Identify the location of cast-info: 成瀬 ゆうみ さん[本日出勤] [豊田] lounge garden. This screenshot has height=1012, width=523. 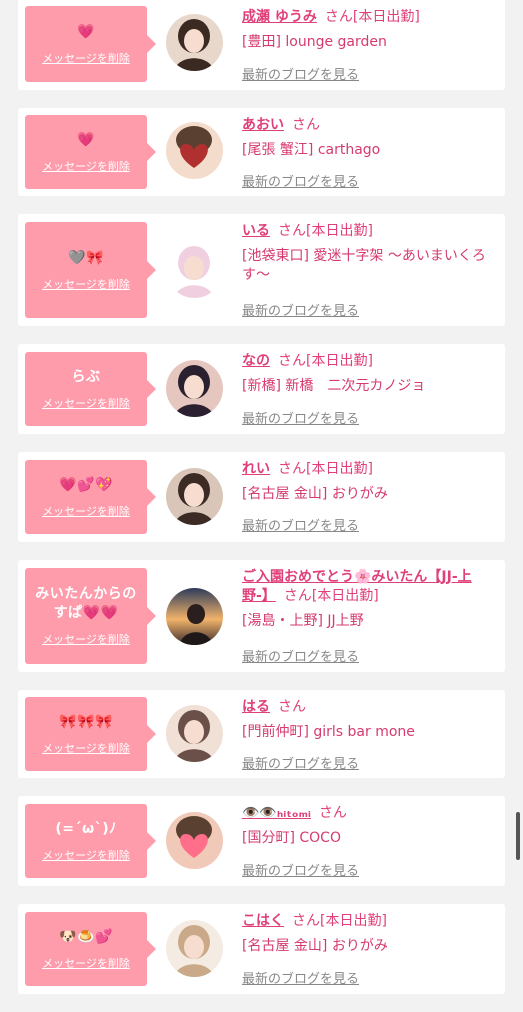
(369, 30).